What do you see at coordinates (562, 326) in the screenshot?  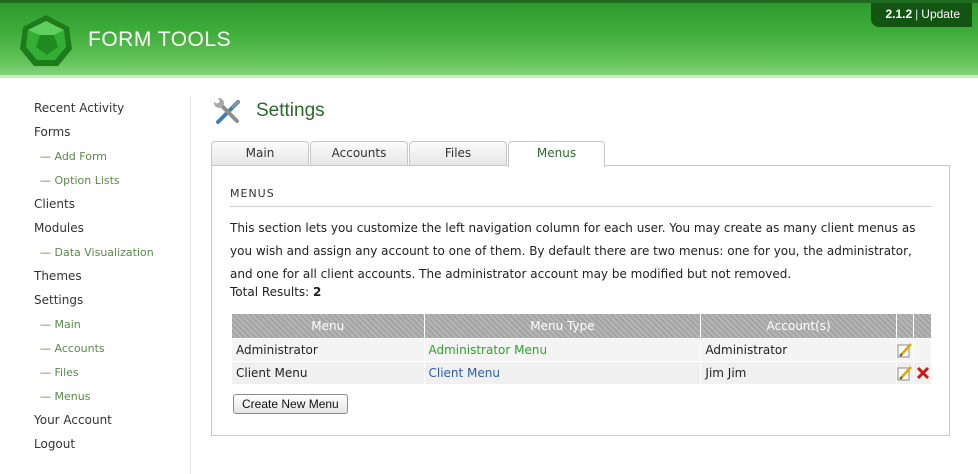 I see `column-header-menu-type: Menu Type` at bounding box center [562, 326].